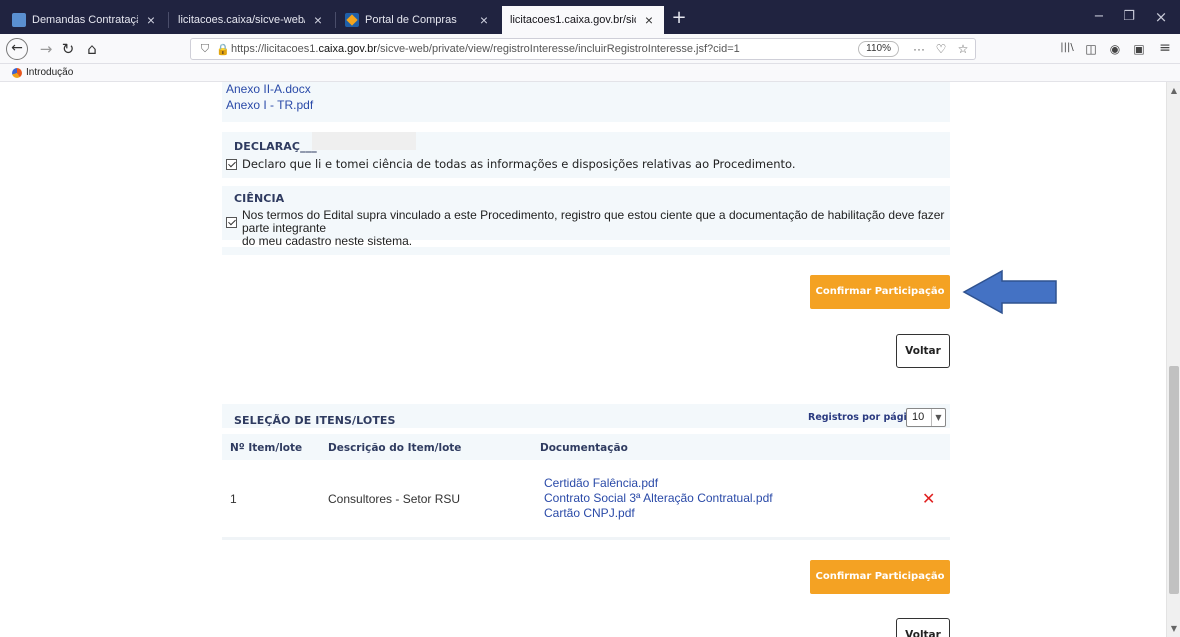 This screenshot has height=637, width=1180. Describe the element at coordinates (68, 49) in the screenshot. I see `reload-button: ↻` at that location.